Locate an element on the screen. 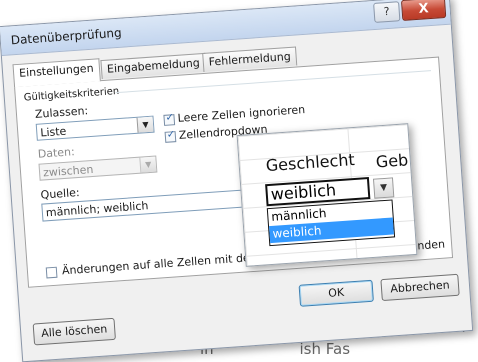  ignore-blank-checkbox: ✓ is located at coordinates (169, 119).